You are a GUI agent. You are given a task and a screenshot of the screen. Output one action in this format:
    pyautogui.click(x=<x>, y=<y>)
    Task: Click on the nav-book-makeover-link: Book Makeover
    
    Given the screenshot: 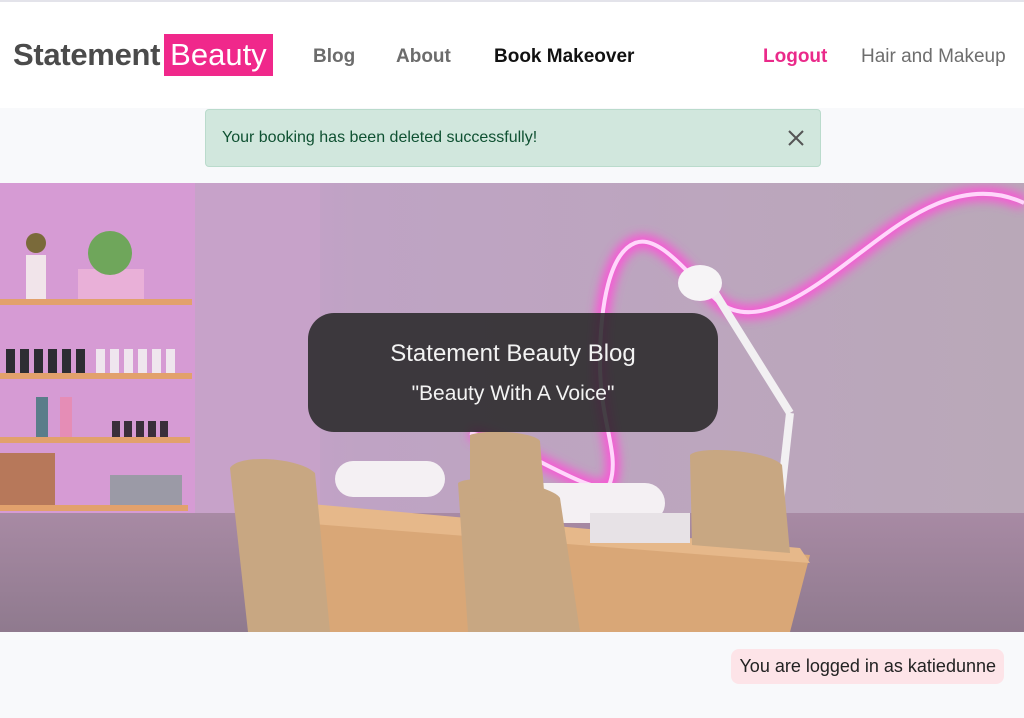 What is the action you would take?
    pyautogui.click(x=564, y=57)
    